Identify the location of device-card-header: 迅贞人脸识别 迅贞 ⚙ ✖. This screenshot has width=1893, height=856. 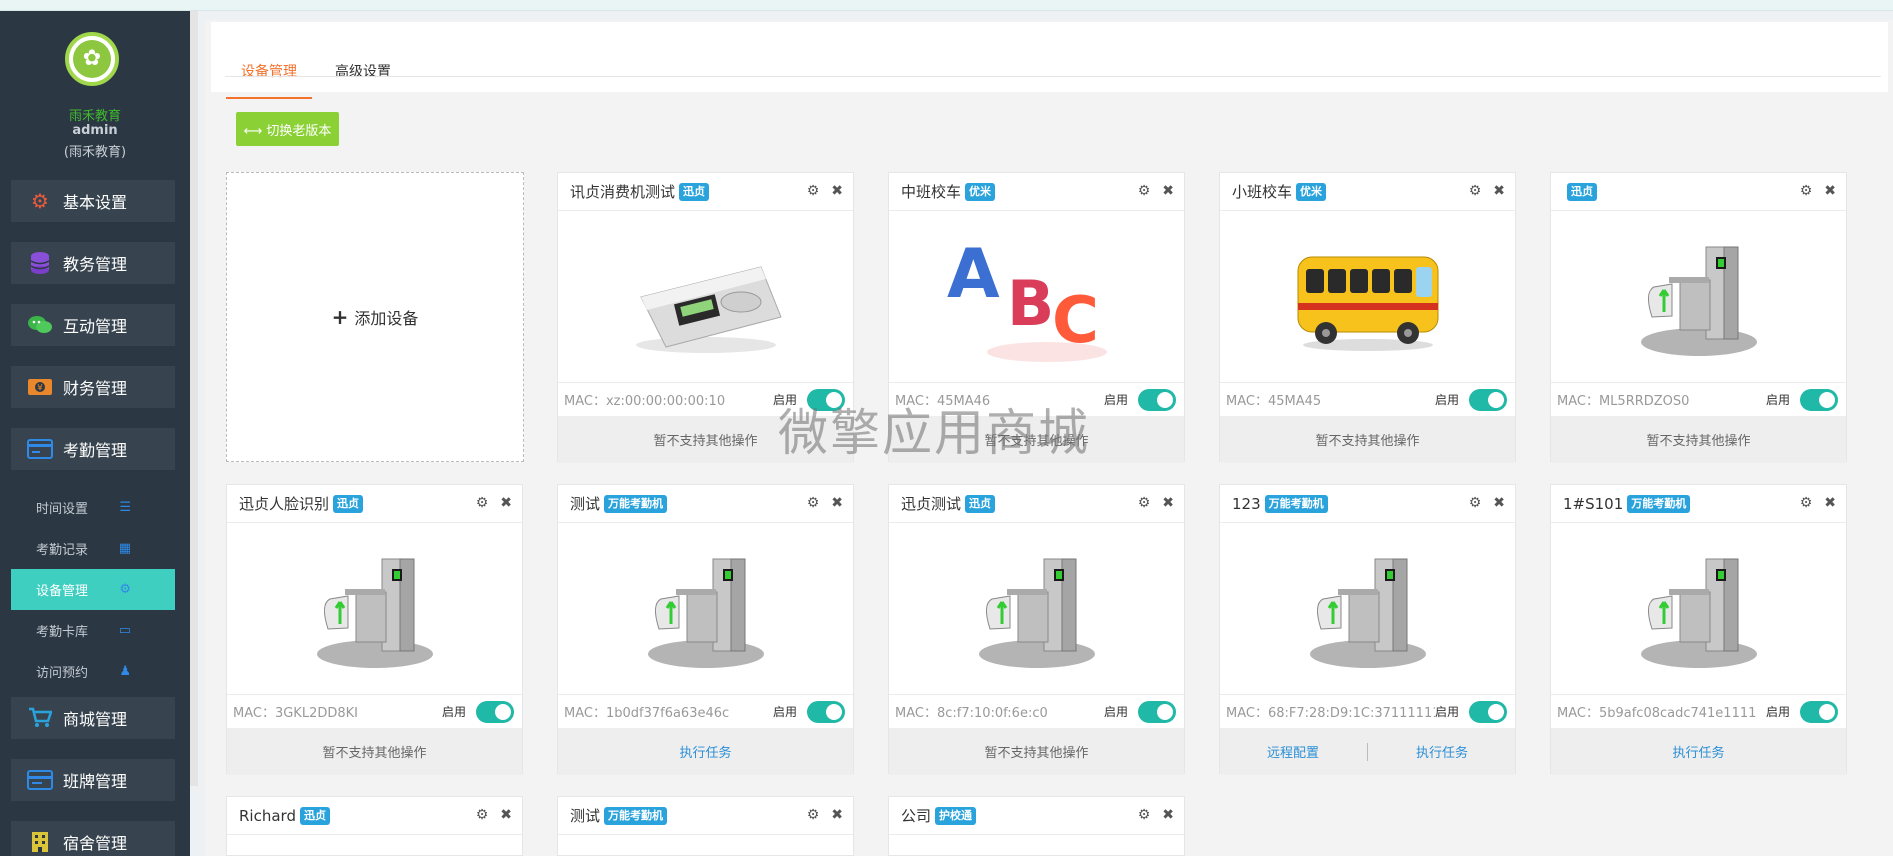
(374, 504).